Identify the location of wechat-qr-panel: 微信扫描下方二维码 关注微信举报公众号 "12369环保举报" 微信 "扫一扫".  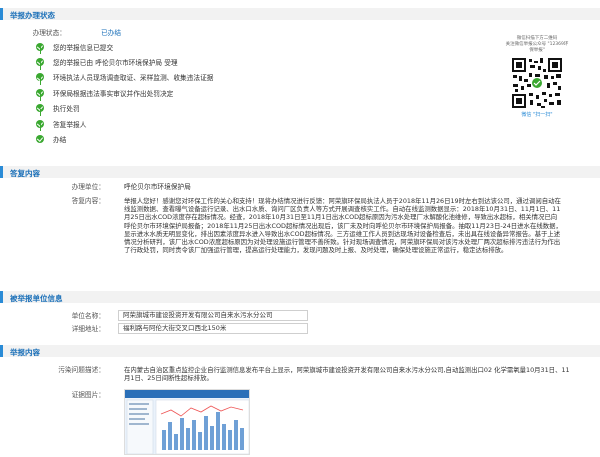
(537, 77).